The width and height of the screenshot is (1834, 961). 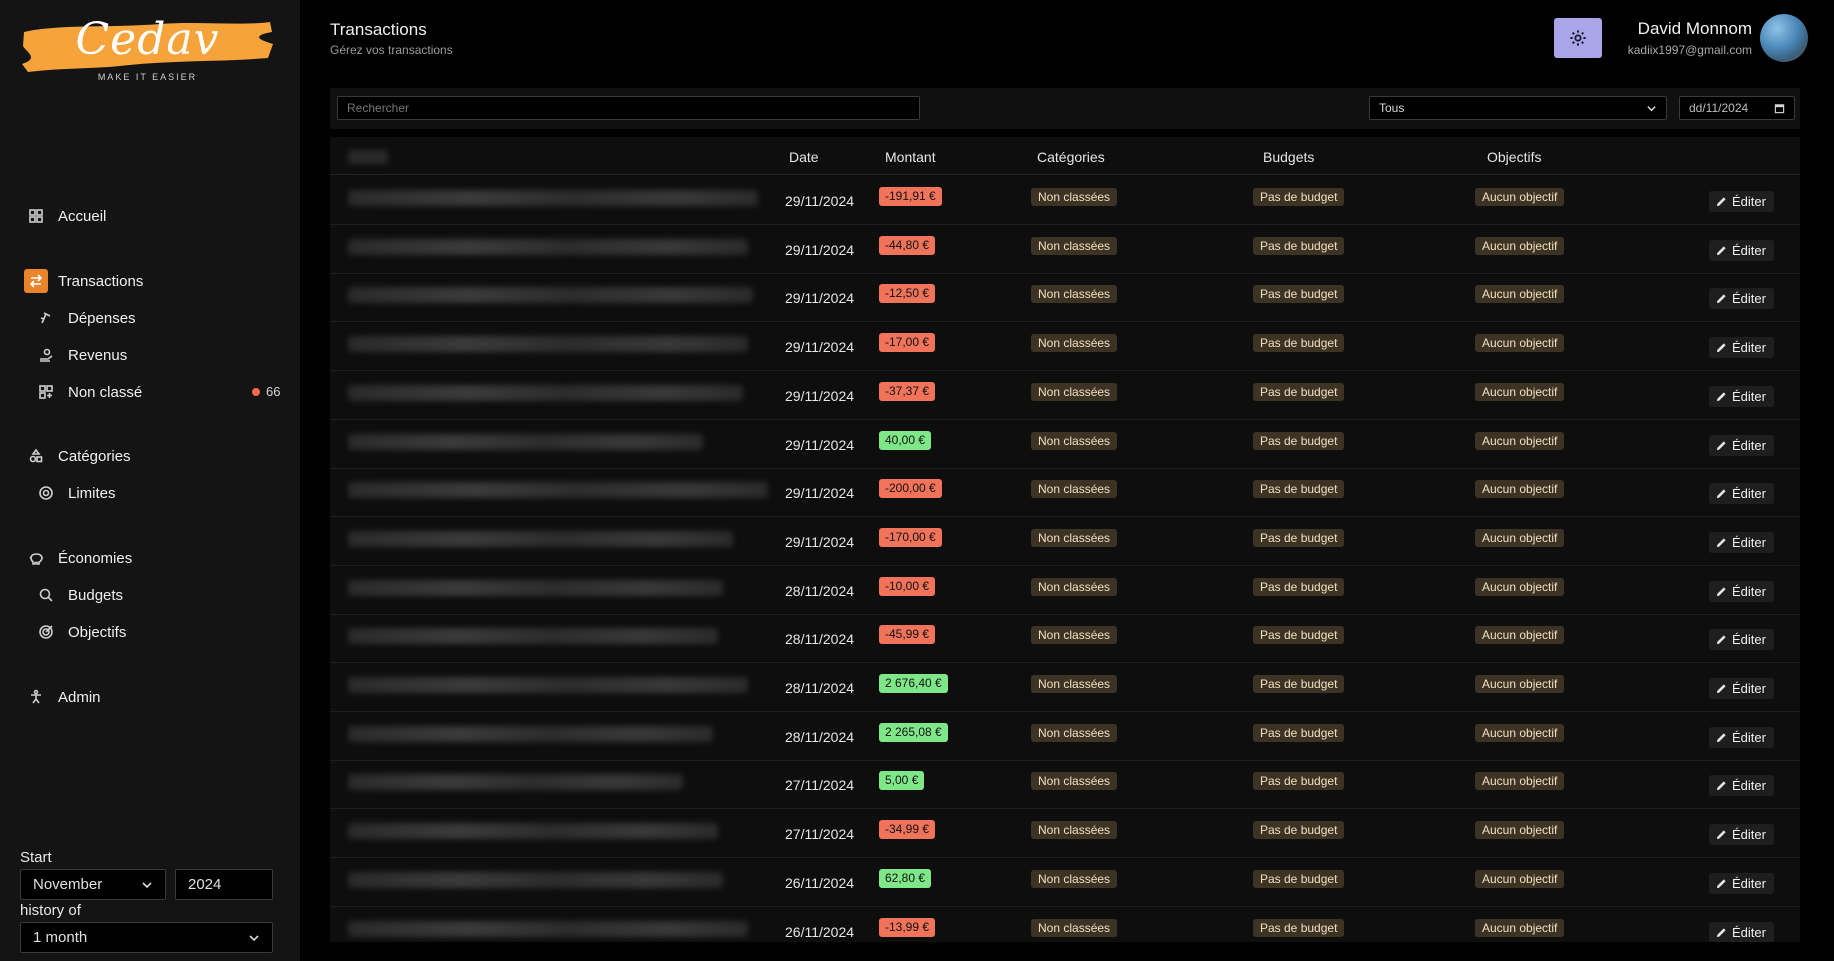 What do you see at coordinates (78, 595) in the screenshot?
I see `sidebar-item-budgets: Budgets` at bounding box center [78, 595].